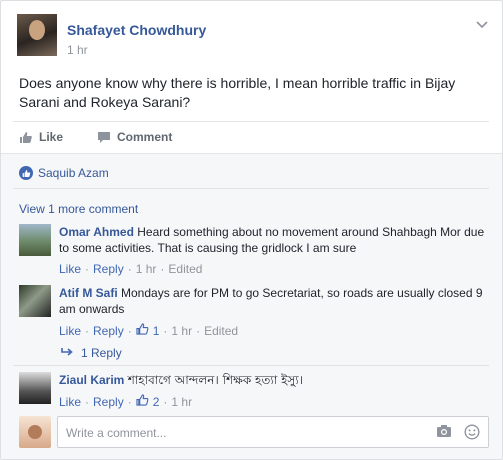  Describe the element at coordinates (101, 353) in the screenshot. I see `reply-count-label: 1 Reply` at that location.